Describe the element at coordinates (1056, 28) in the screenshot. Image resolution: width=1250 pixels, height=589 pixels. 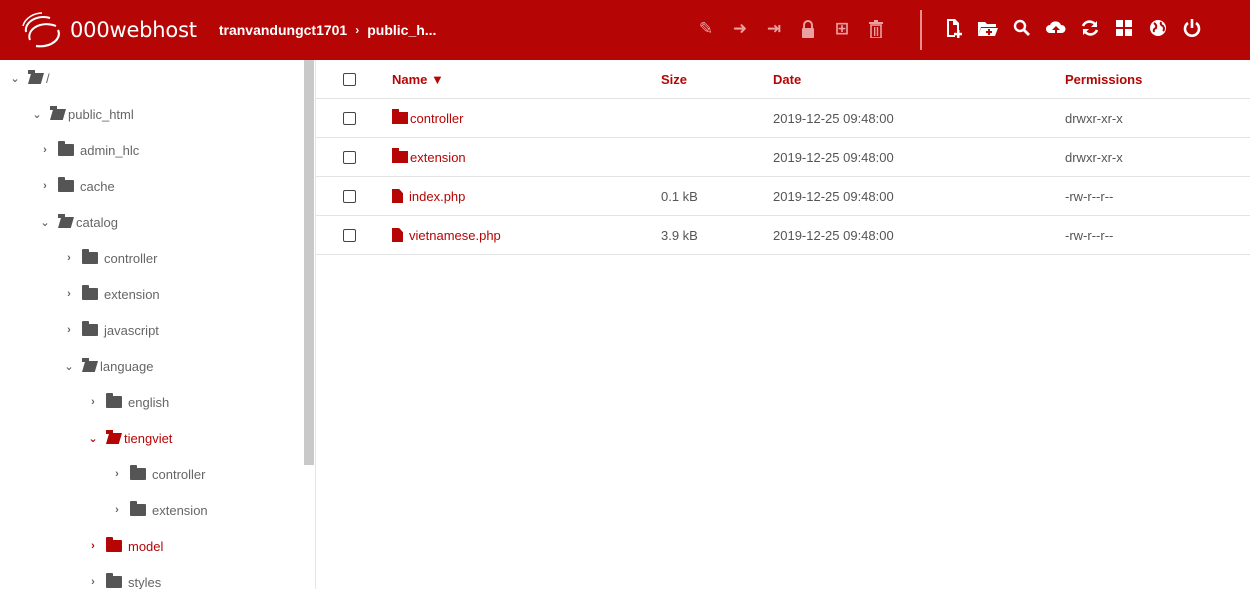
I see `upload-icon` at that location.